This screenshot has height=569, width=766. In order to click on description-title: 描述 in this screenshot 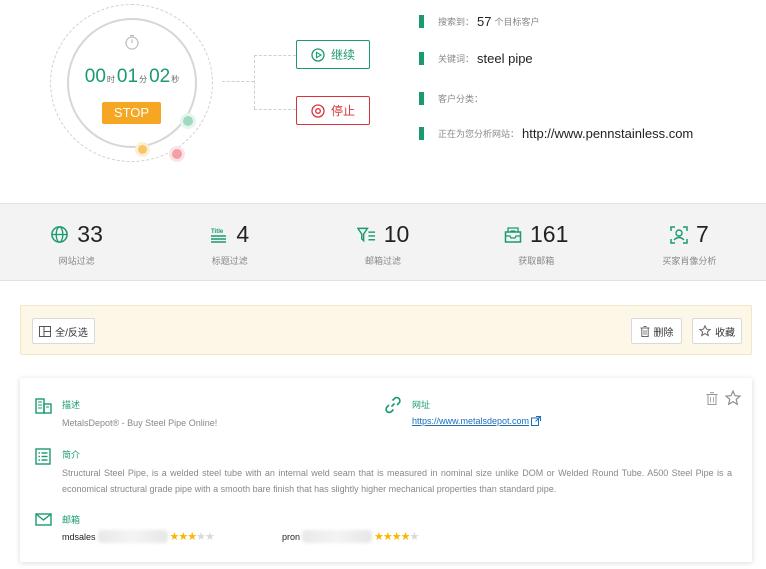, I will do `click(71, 405)`.